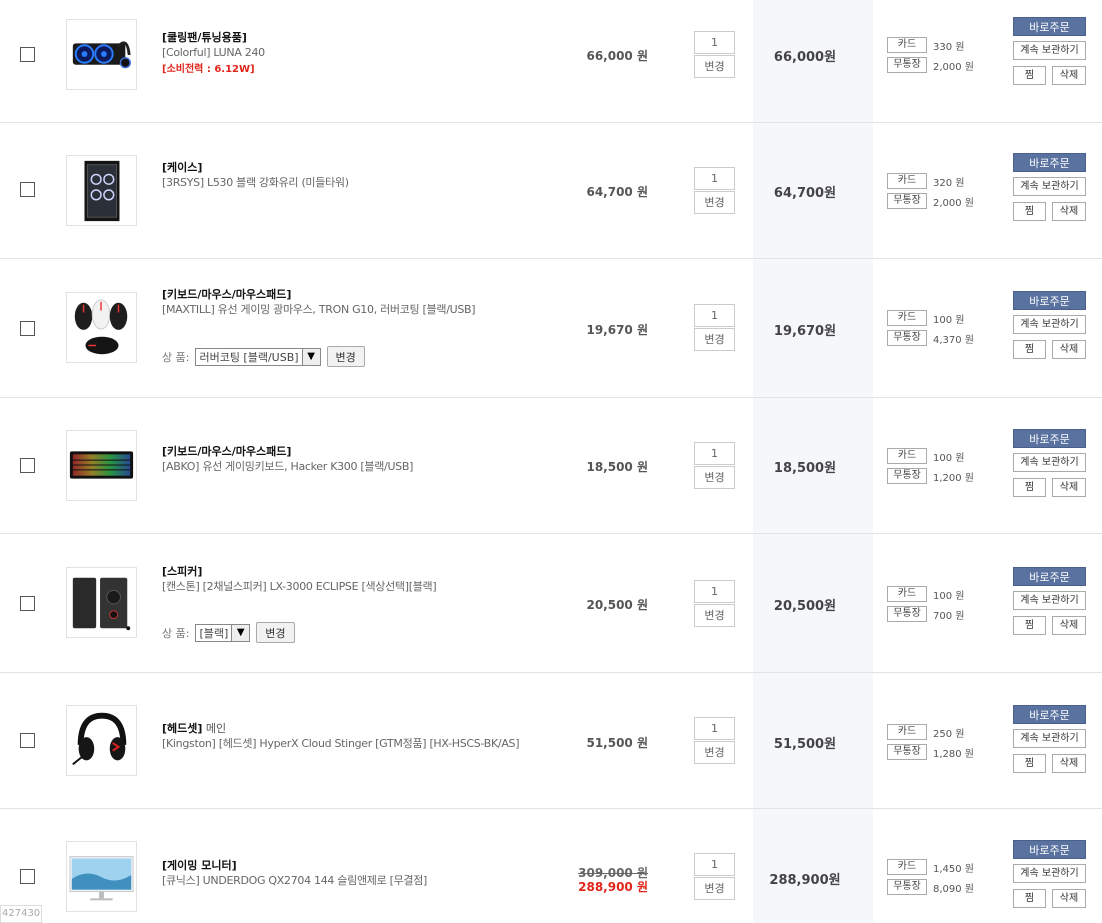 This screenshot has width=1102, height=923. Describe the element at coordinates (258, 356) in the screenshot. I see `option-select: 러버코팅 [블랙/USB] ▼` at that location.